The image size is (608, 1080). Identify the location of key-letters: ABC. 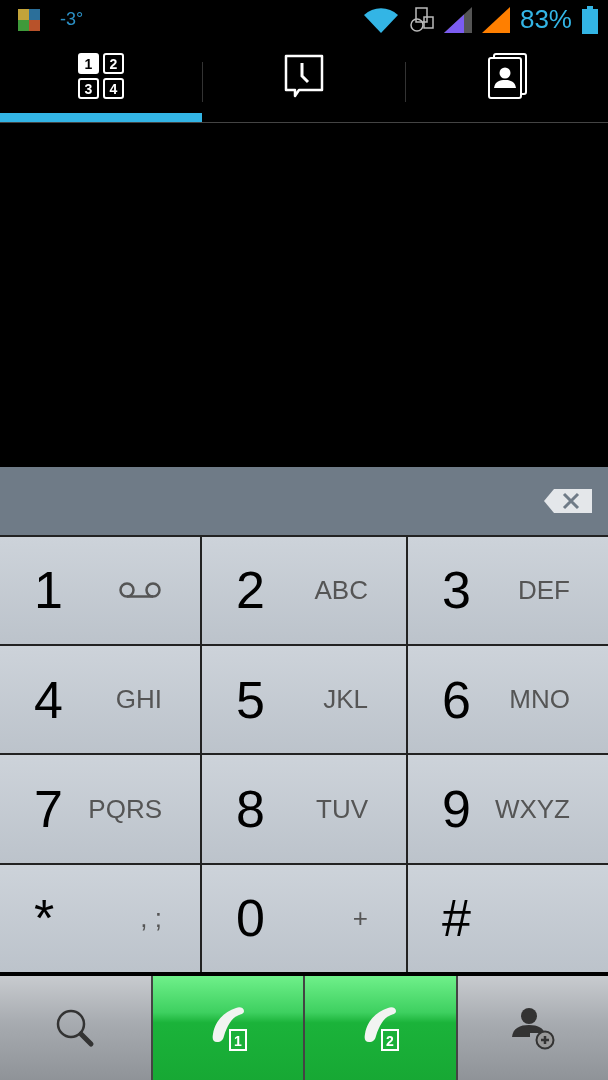
(341, 590).